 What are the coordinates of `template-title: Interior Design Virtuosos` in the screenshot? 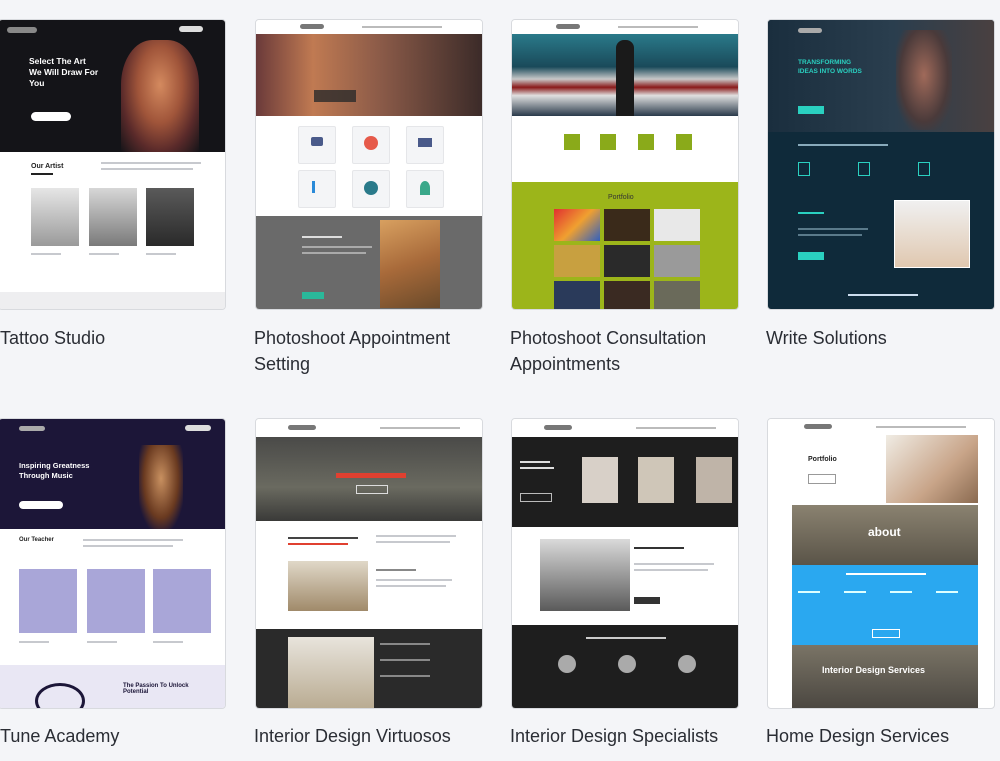 It's located at (369, 736).